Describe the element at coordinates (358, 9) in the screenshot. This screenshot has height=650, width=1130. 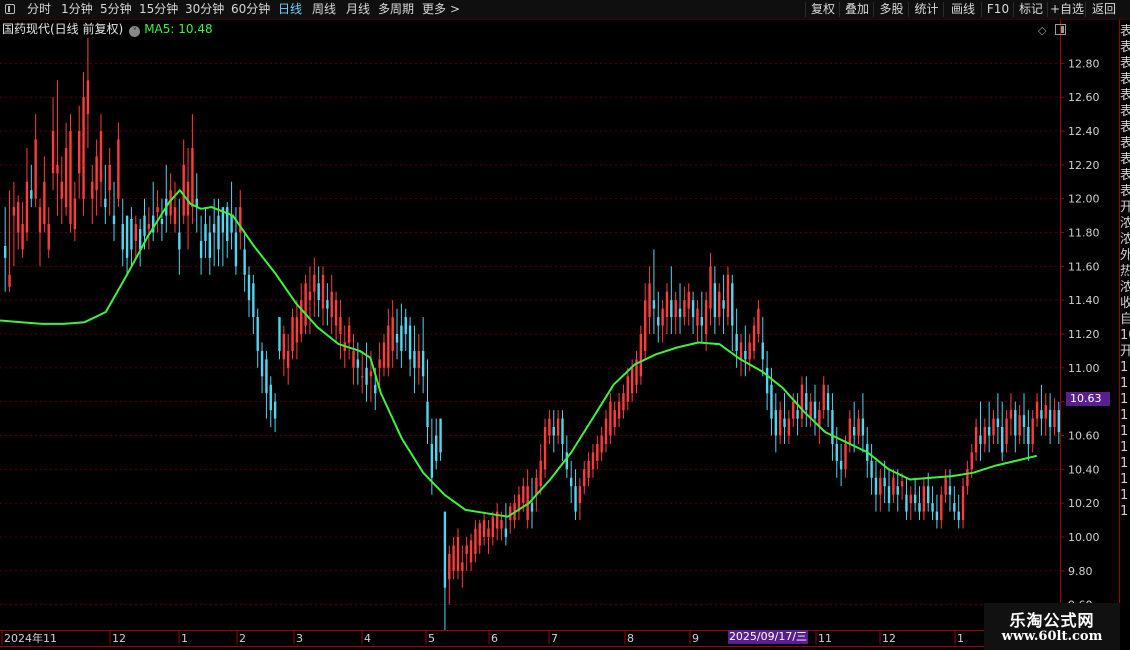
I see `period-tab-8: 月线` at that location.